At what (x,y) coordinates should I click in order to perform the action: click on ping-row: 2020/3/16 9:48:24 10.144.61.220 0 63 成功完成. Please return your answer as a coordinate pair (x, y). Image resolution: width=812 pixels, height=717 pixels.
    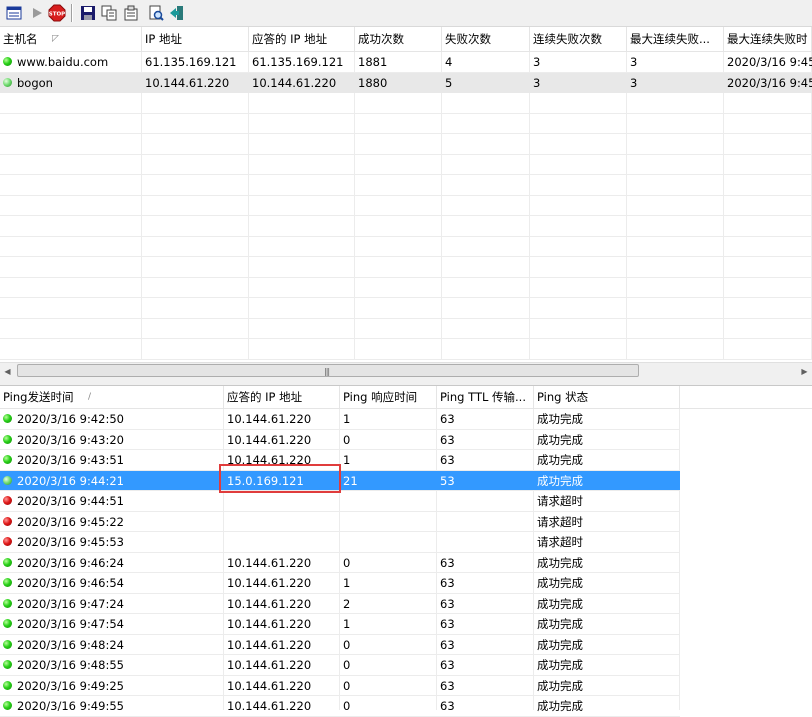
    Looking at the image, I should click on (340, 645).